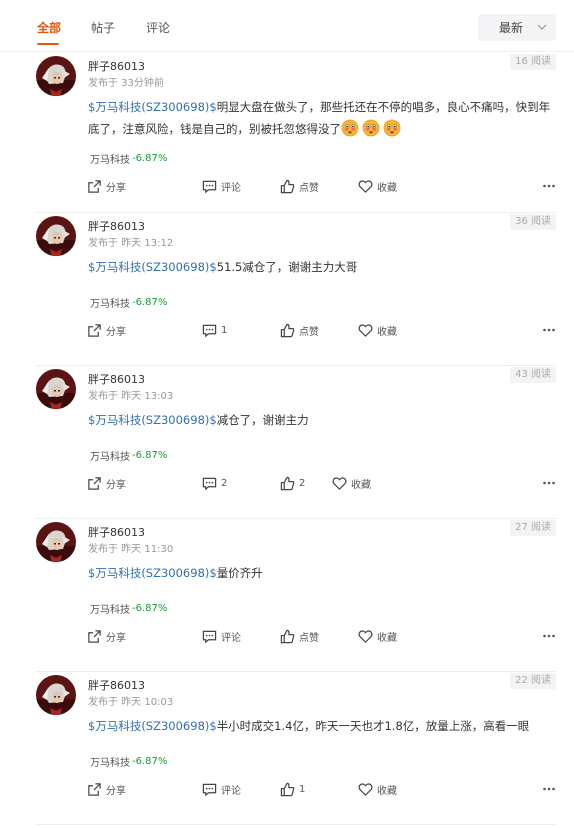  I want to click on sort-dropdown: 最新, so click(517, 27).